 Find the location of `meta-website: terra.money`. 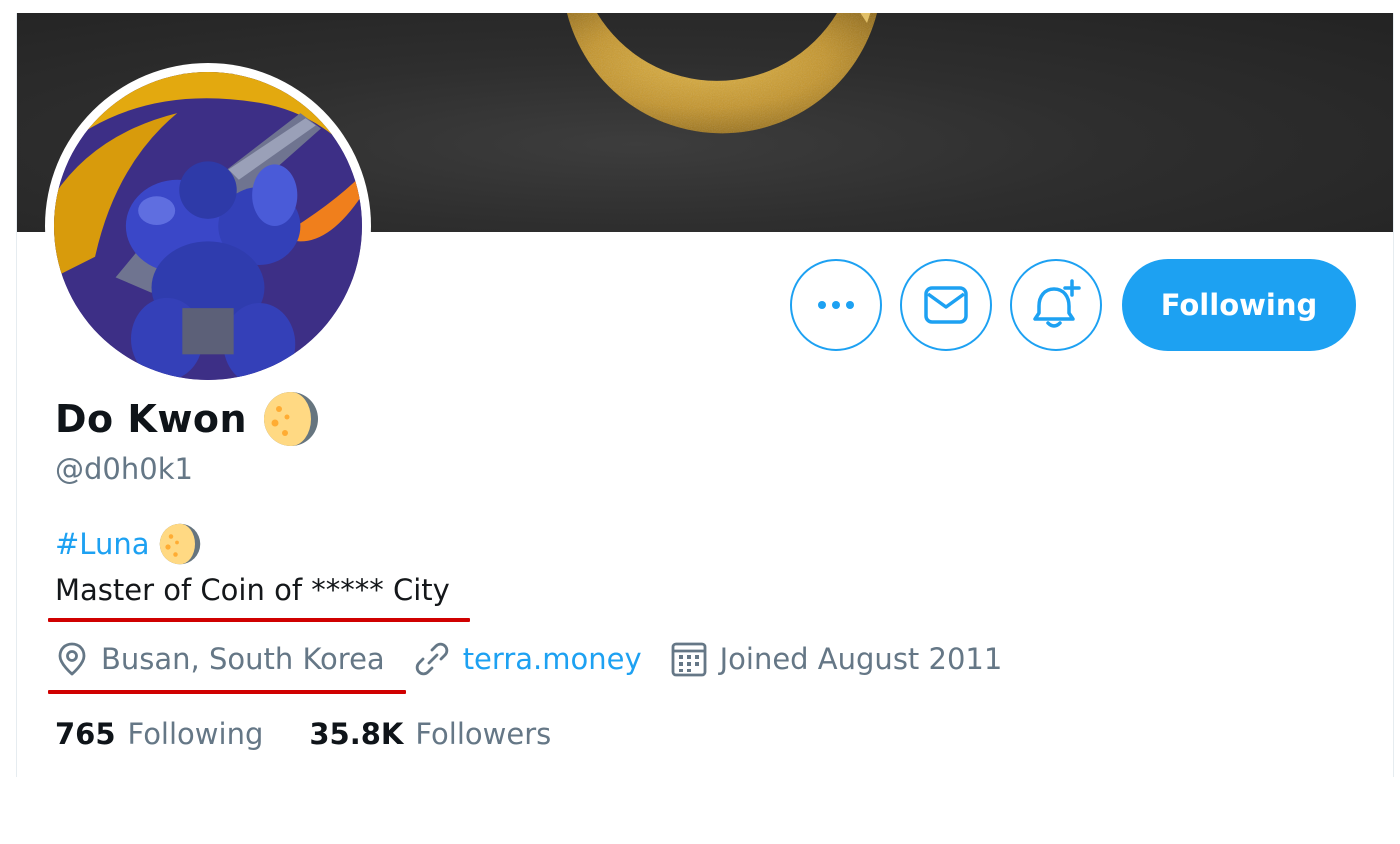

meta-website: terra.money is located at coordinates (527, 659).